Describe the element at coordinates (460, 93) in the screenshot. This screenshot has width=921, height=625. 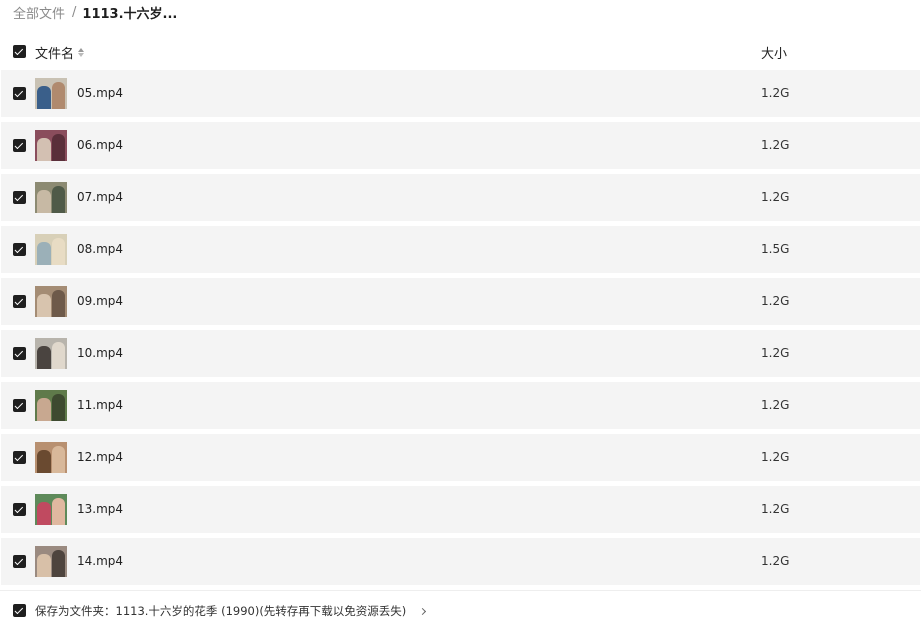
I see `file-row: 05.mp4 1.2G` at that location.